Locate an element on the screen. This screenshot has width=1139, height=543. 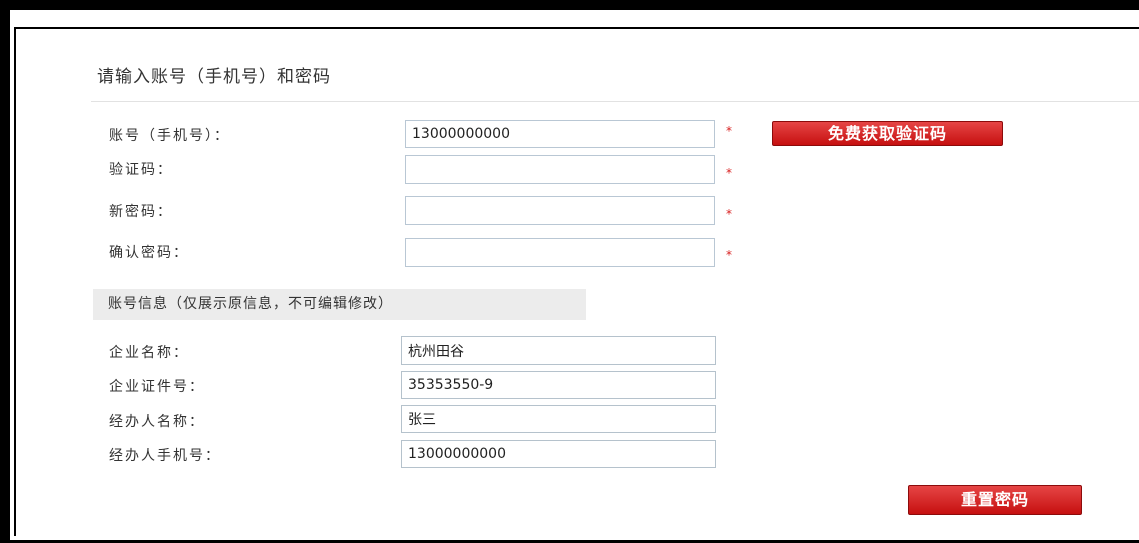
agent-name-field is located at coordinates (558, 419).